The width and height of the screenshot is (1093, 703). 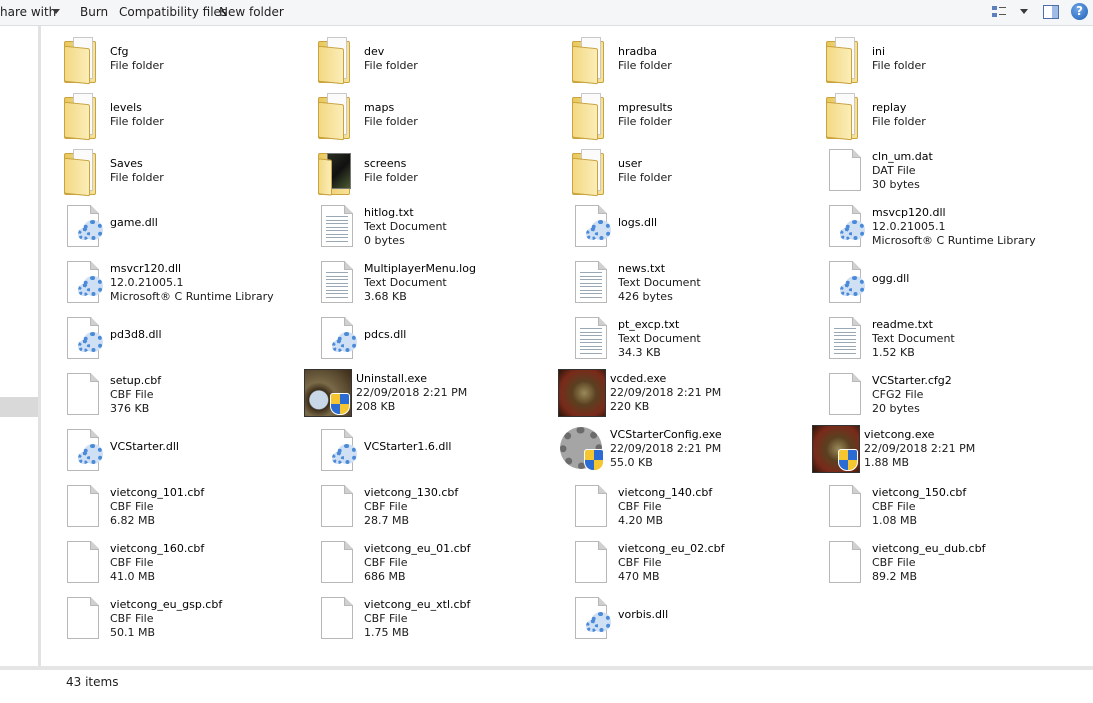 What do you see at coordinates (157, 548) in the screenshot?
I see `file-name: vietcong_160.cbf` at bounding box center [157, 548].